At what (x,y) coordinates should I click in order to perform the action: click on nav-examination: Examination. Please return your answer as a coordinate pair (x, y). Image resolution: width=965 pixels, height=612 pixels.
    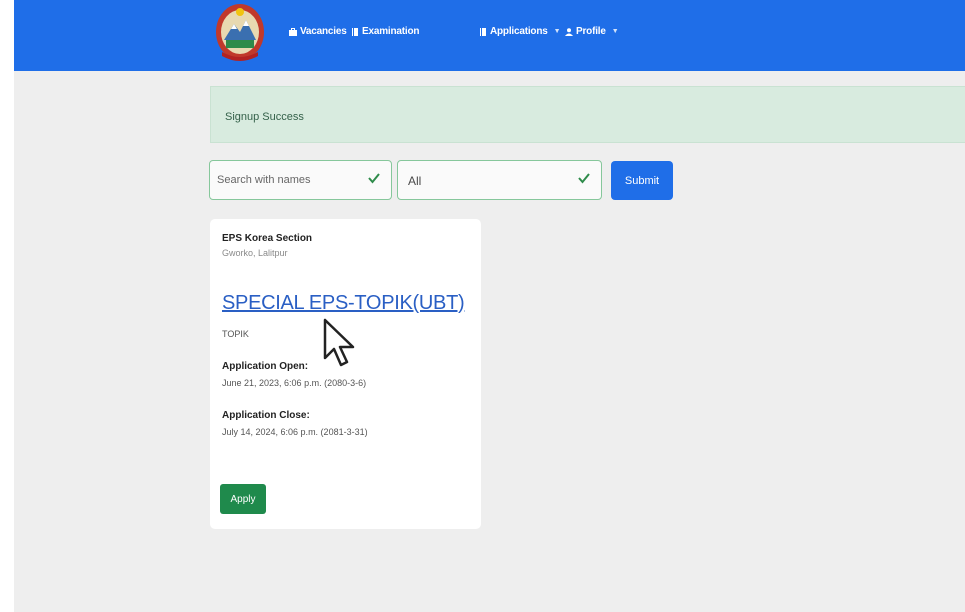
    Looking at the image, I should click on (385, 31).